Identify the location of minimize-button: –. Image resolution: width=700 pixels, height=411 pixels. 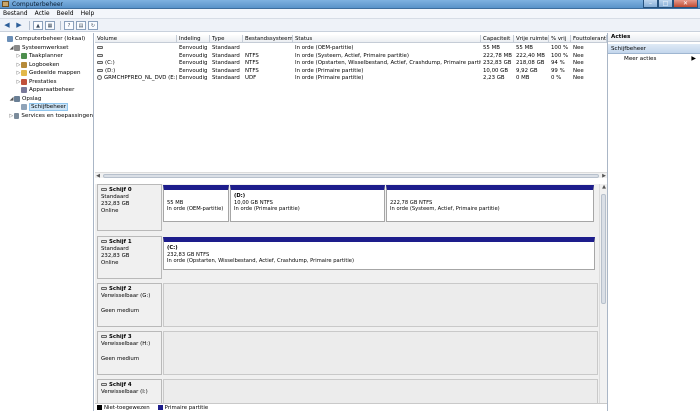
(650, 4).